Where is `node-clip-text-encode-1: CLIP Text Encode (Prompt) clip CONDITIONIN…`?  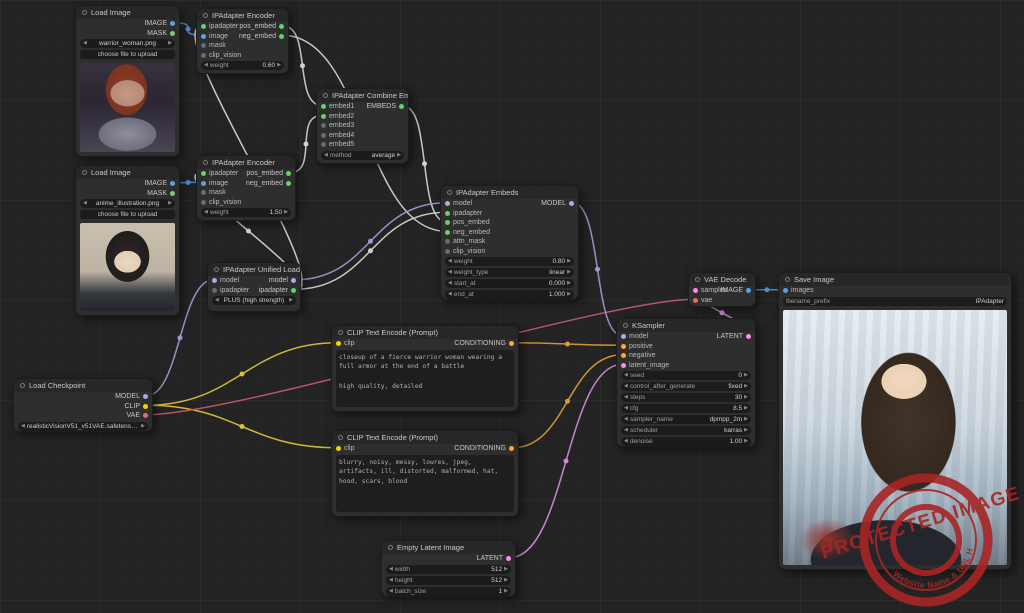
node-clip-text-encode-1: CLIP Text Encode (Prompt) clip CONDITIONIN… is located at coordinates (425, 368).